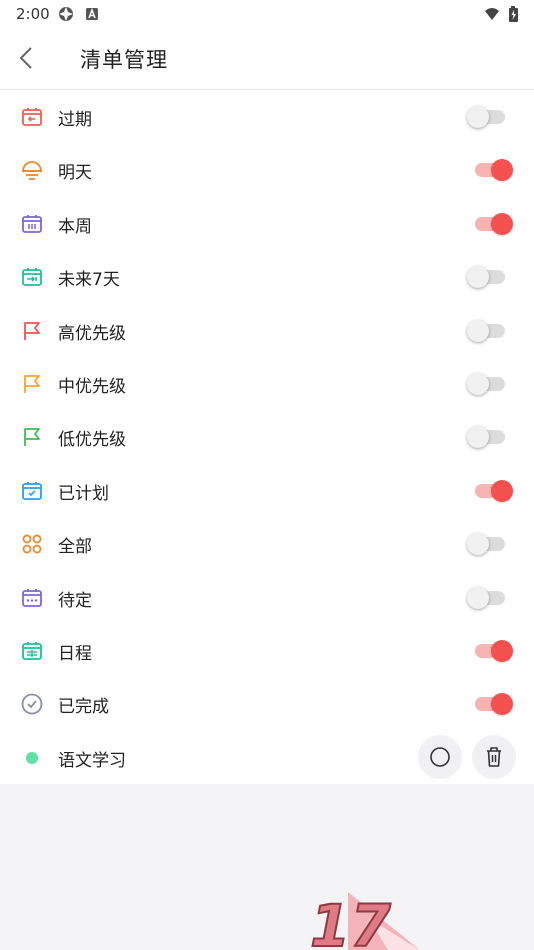  Describe the element at coordinates (32, 490) in the screenshot. I see `calendar-check-icon` at that location.